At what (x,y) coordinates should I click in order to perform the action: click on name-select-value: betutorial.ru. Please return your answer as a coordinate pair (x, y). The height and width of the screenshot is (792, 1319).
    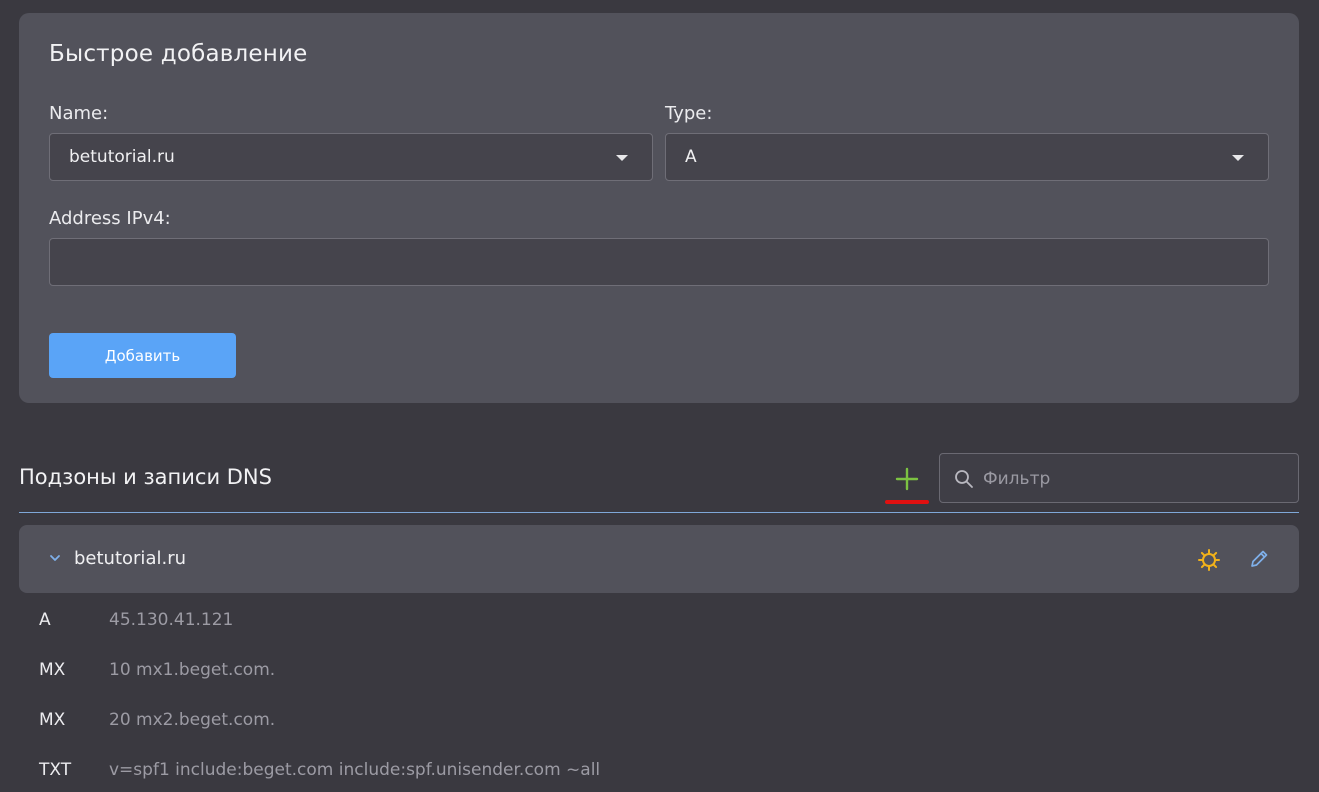
    Looking at the image, I should click on (122, 157).